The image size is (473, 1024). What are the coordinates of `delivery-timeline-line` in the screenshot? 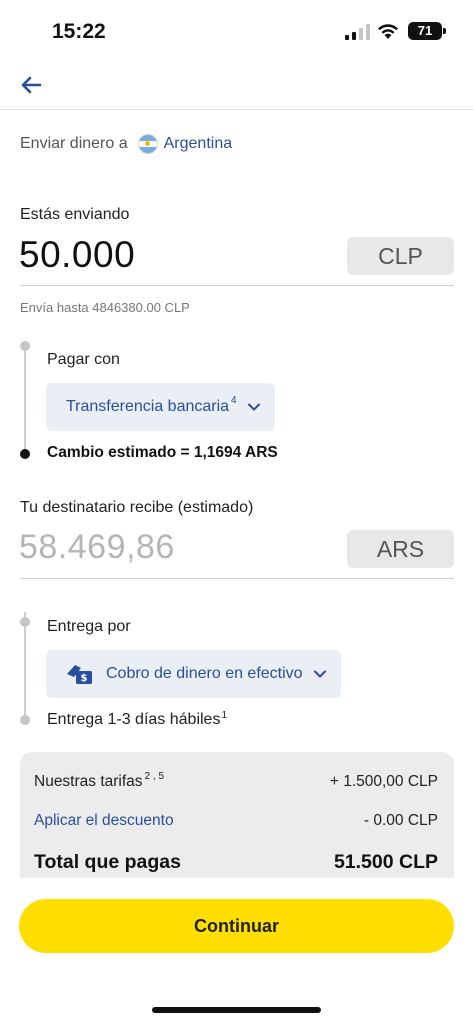 It's located at (25, 665).